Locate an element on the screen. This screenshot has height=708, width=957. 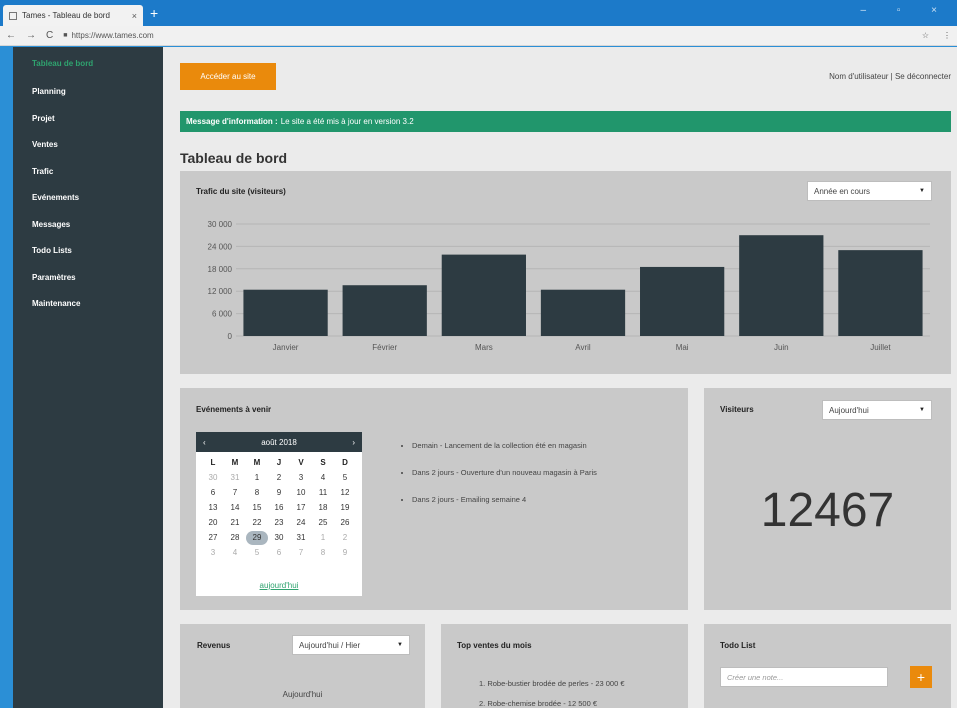
sidebar-item-projet: Projet is located at coordinates (43, 118).